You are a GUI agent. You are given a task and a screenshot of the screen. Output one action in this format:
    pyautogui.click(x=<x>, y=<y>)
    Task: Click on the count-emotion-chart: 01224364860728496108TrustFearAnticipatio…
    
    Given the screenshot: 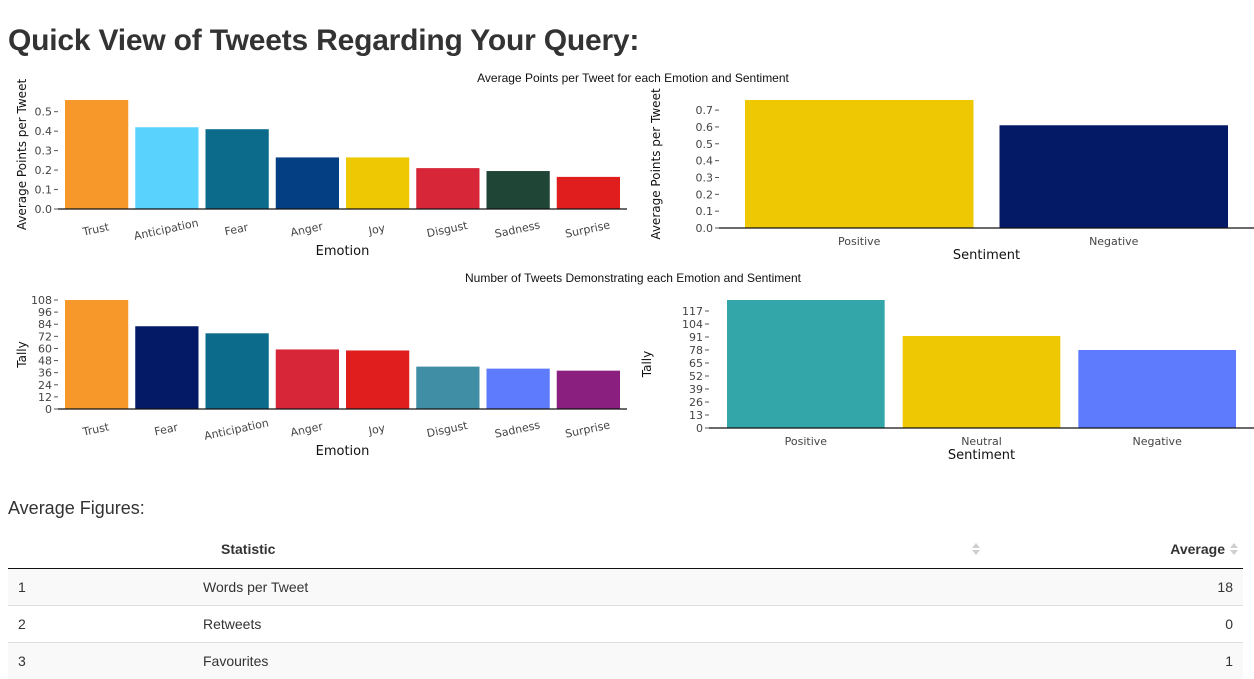 What is the action you would take?
    pyautogui.click(x=315, y=377)
    